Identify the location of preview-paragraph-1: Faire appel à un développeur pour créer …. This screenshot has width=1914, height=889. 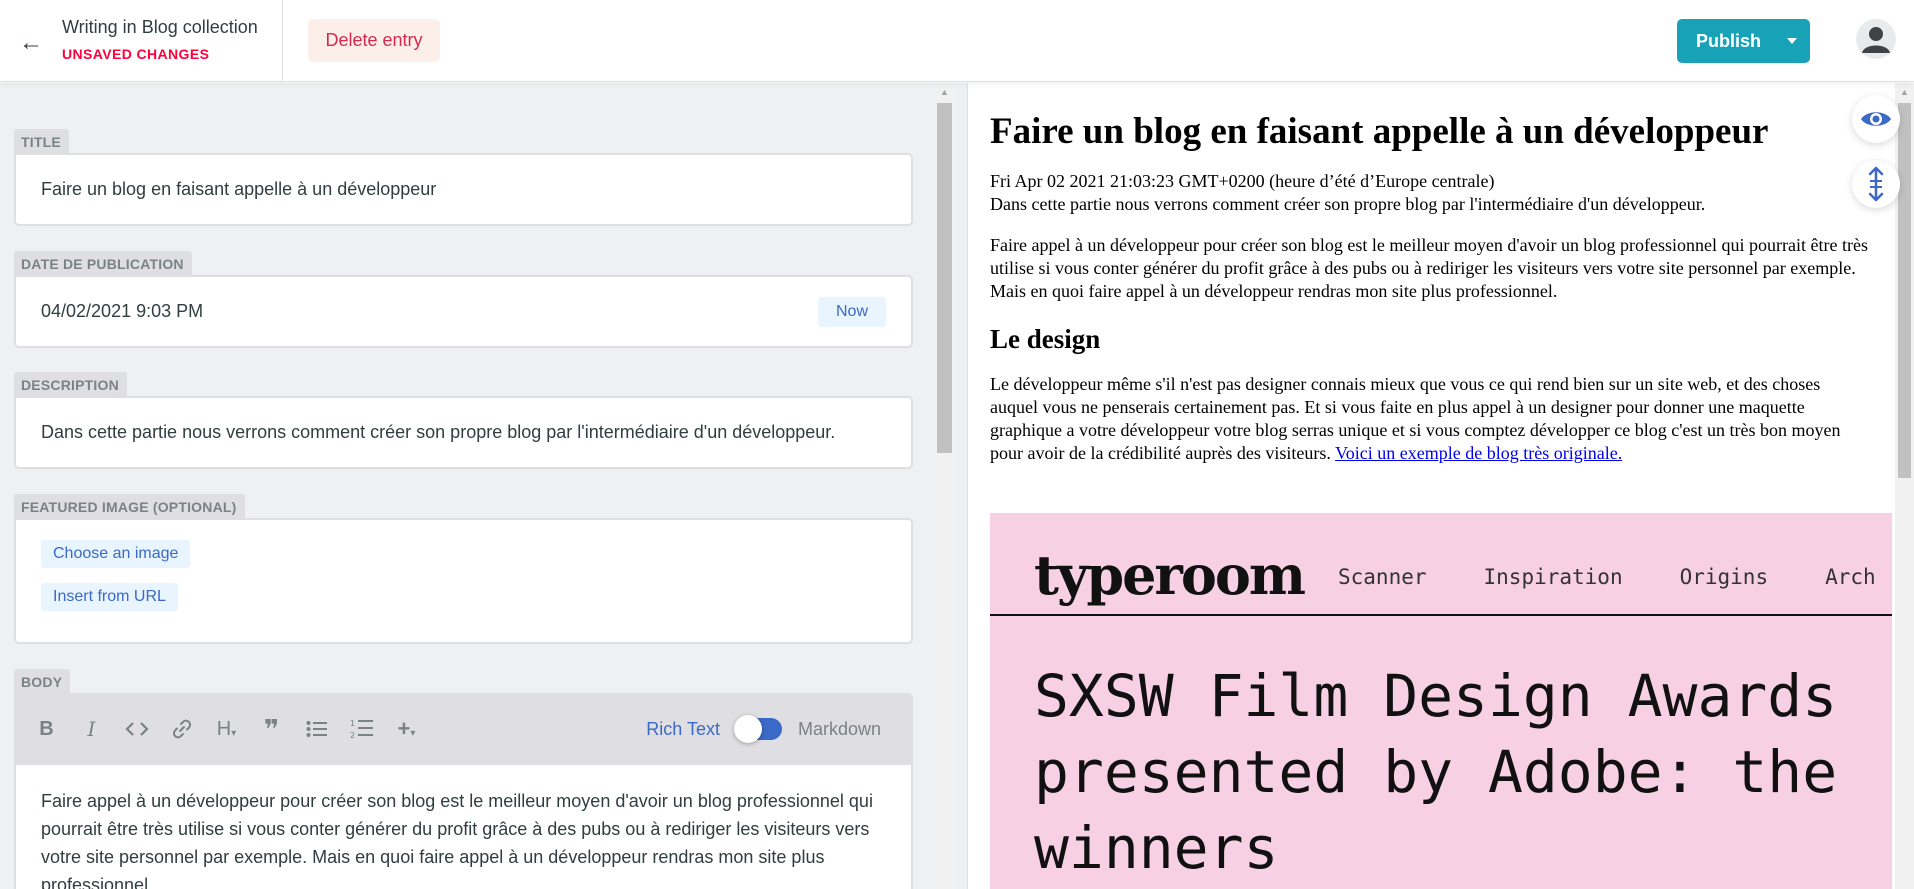
(1429, 268).